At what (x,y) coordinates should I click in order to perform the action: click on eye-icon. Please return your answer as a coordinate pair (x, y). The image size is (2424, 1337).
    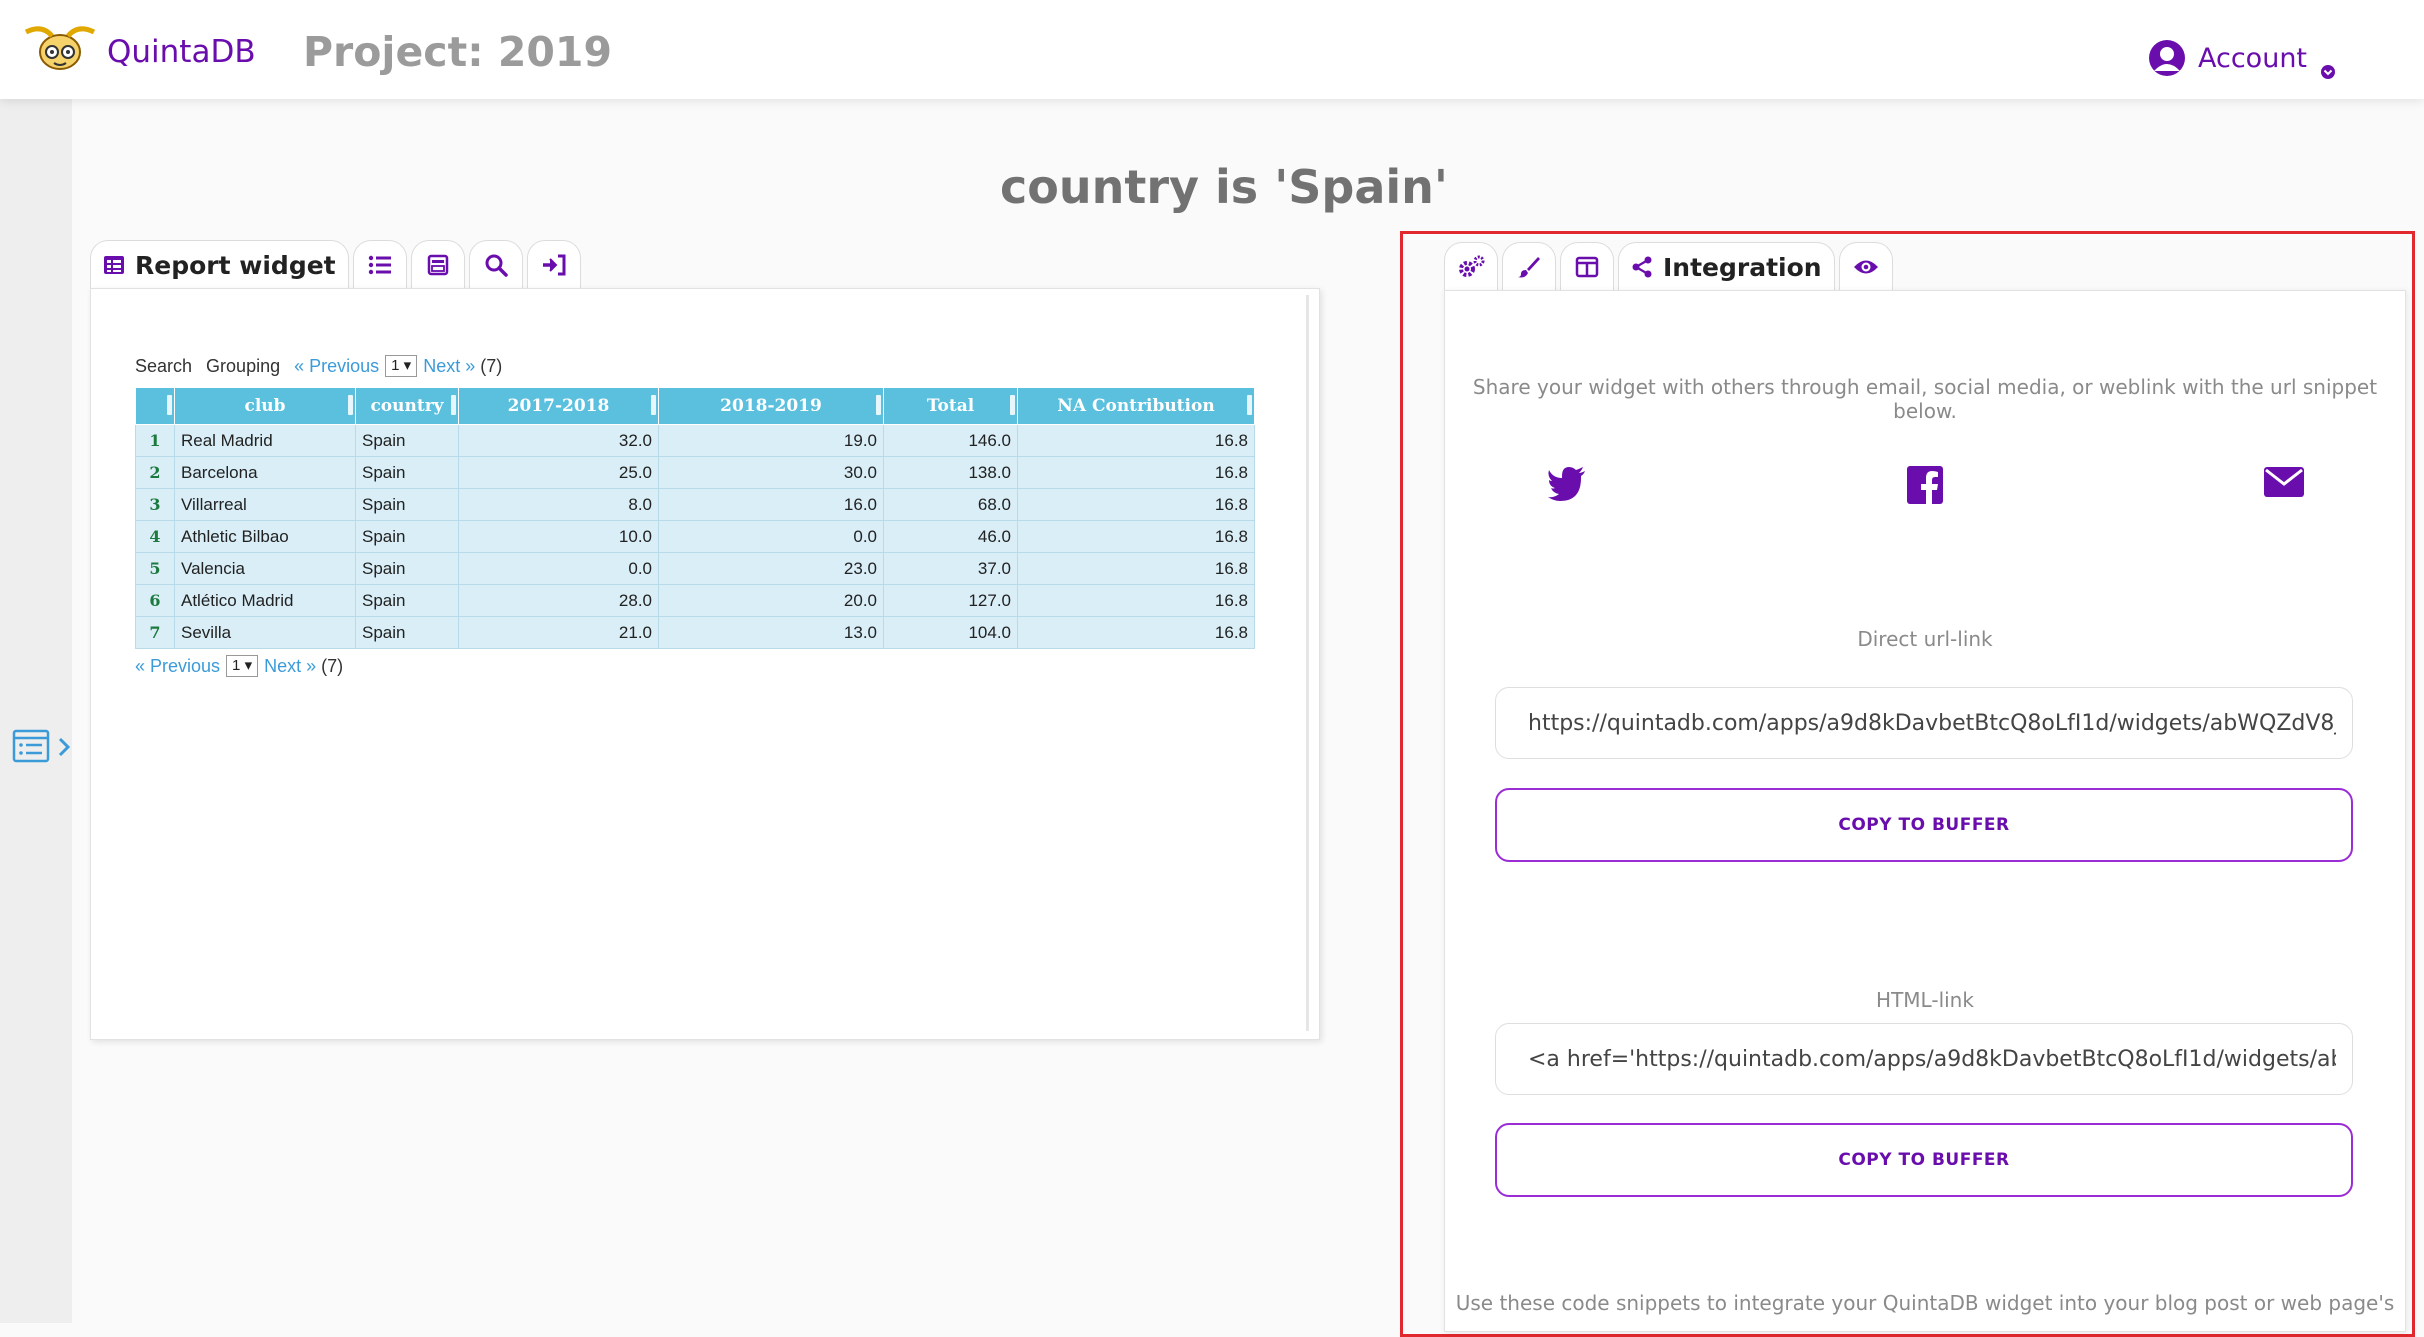
    Looking at the image, I should click on (1865, 267).